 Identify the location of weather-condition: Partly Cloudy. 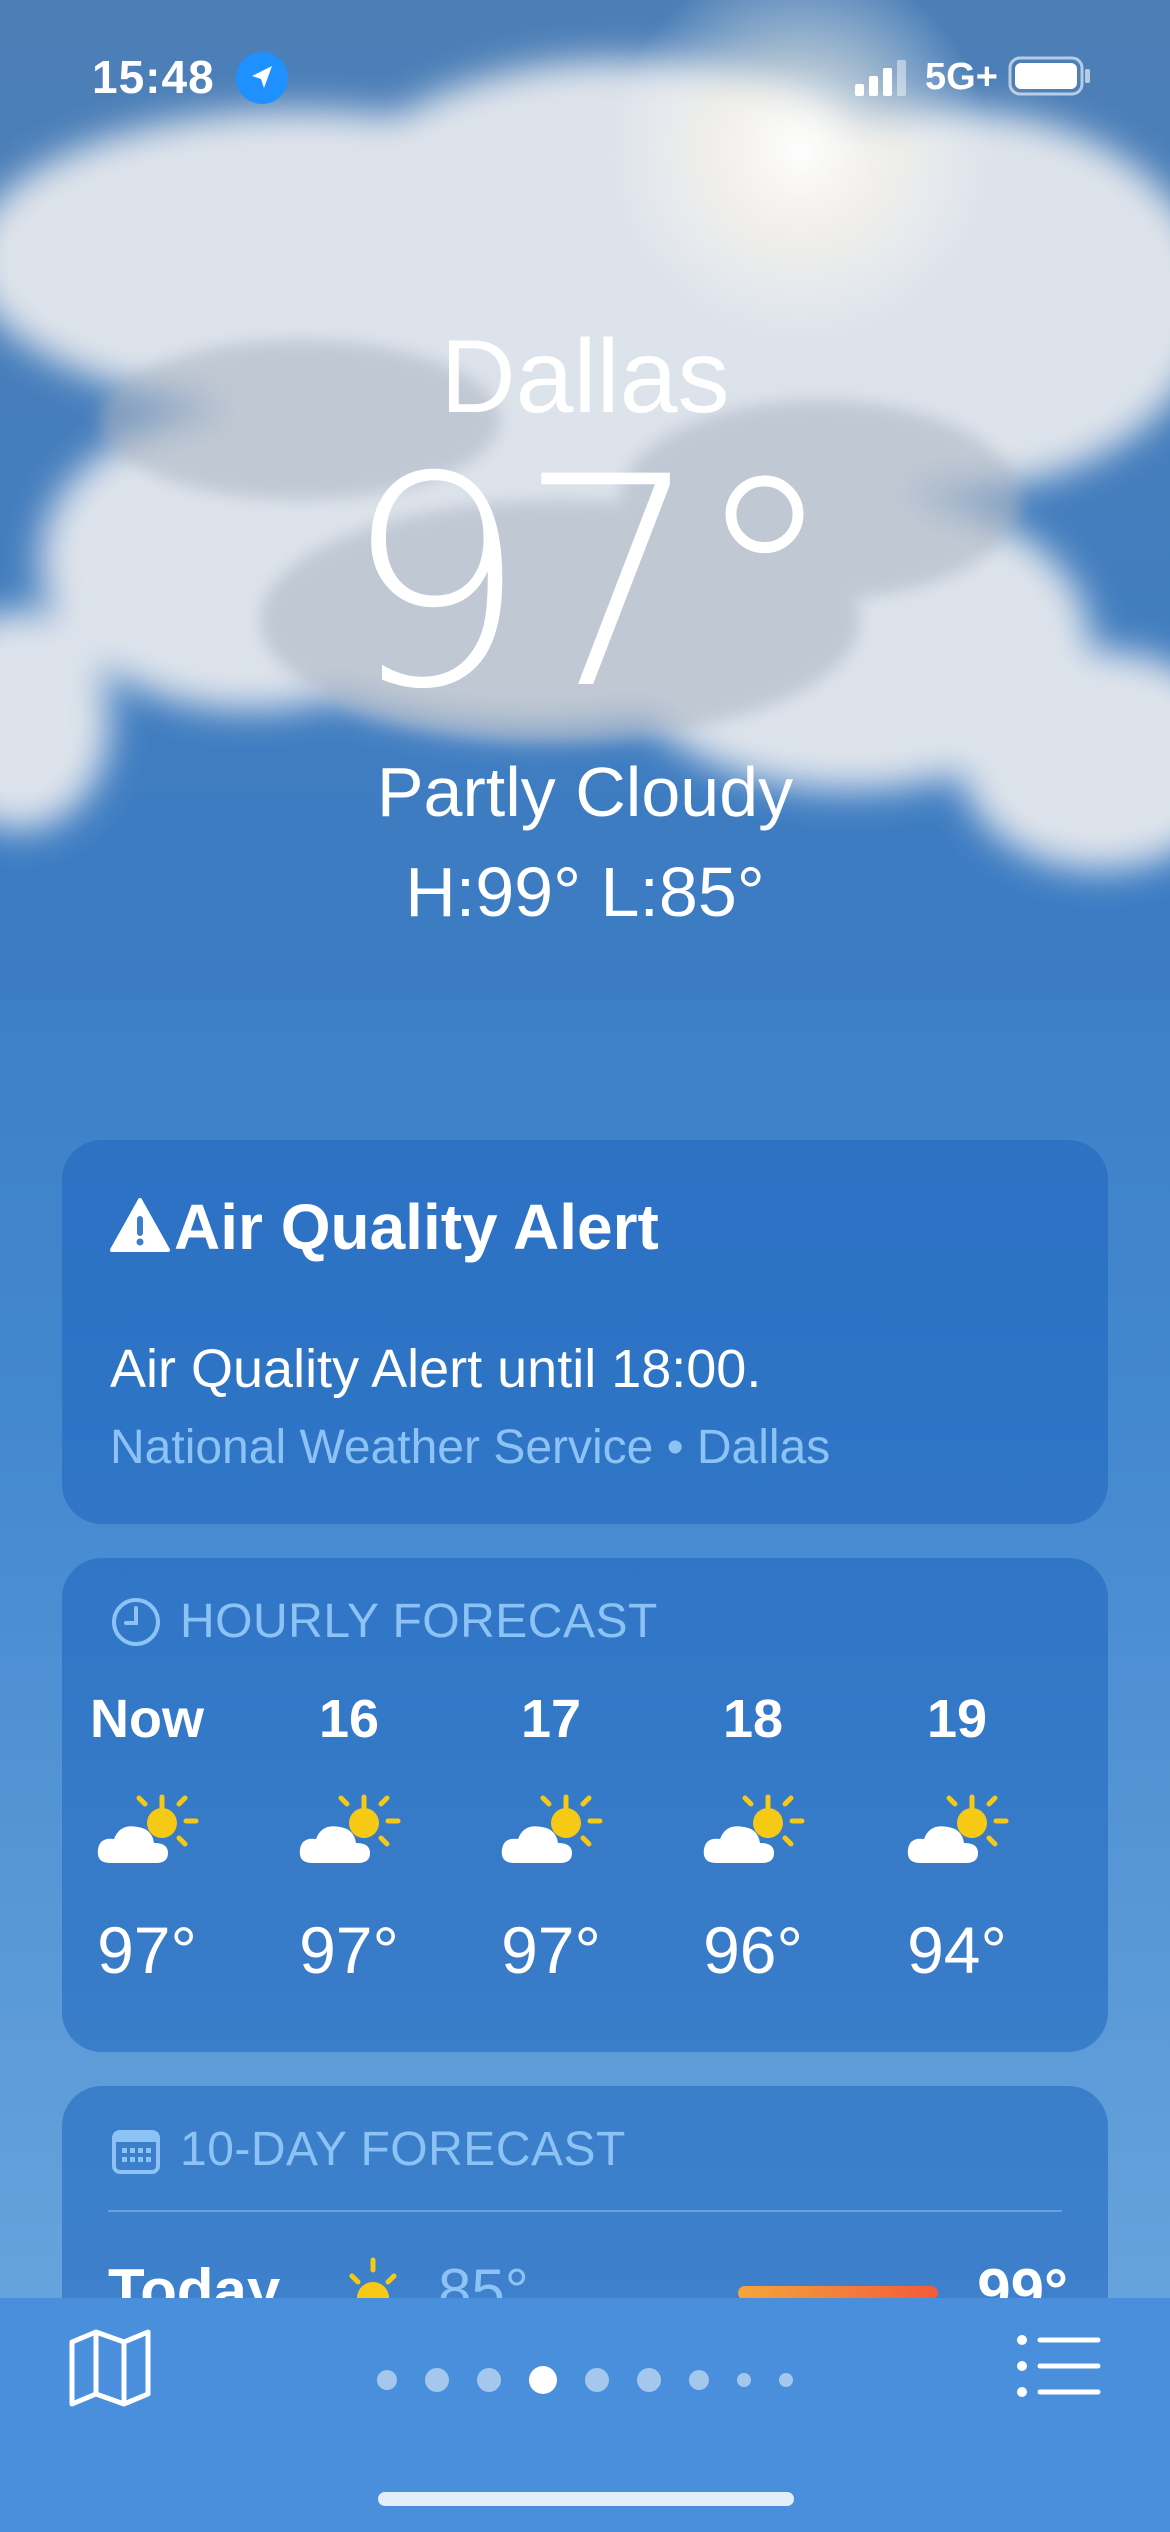
(585, 792).